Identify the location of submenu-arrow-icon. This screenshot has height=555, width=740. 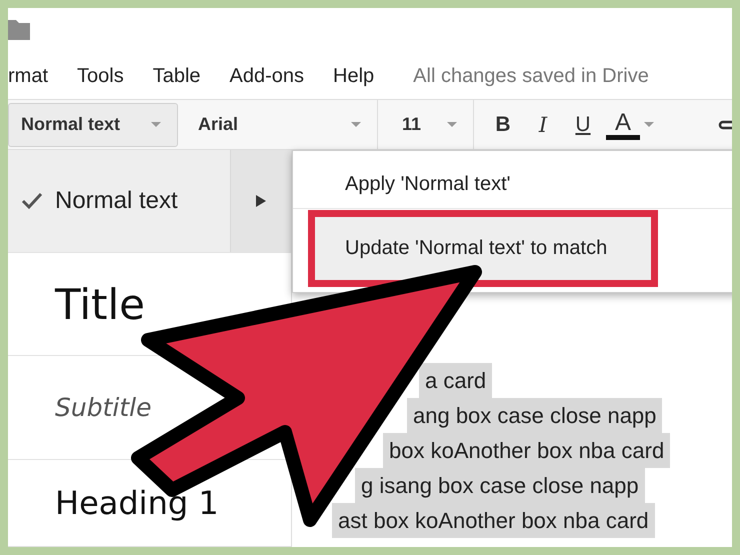
(261, 201).